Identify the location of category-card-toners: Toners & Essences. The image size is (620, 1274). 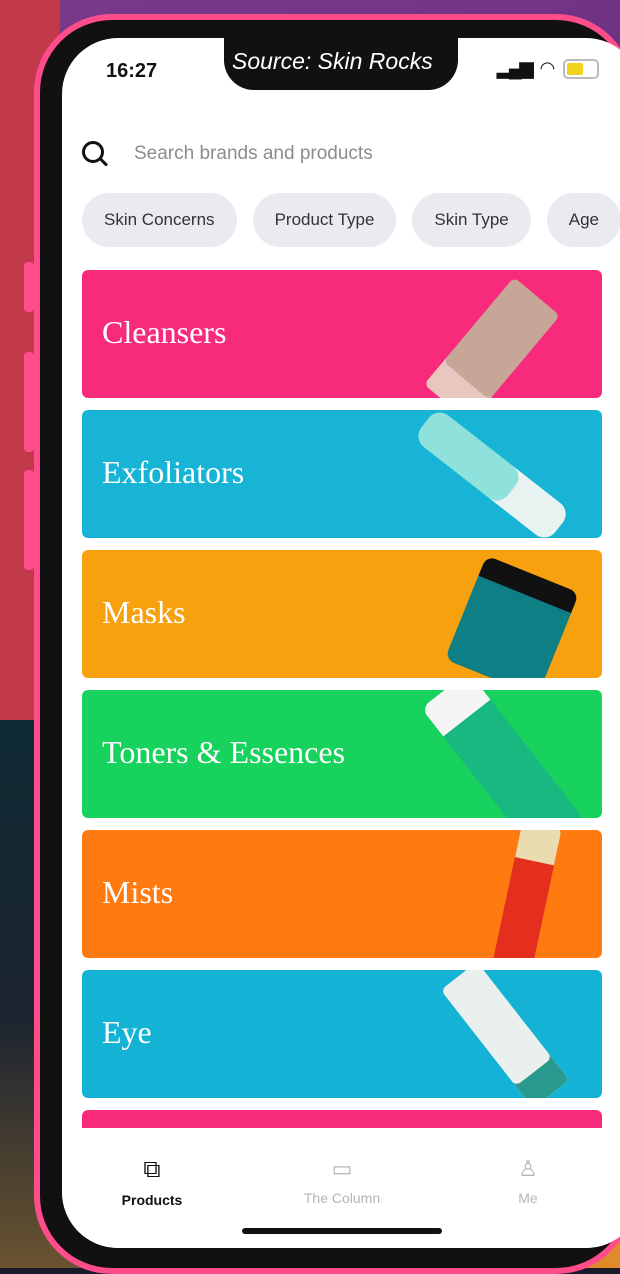
(342, 754).